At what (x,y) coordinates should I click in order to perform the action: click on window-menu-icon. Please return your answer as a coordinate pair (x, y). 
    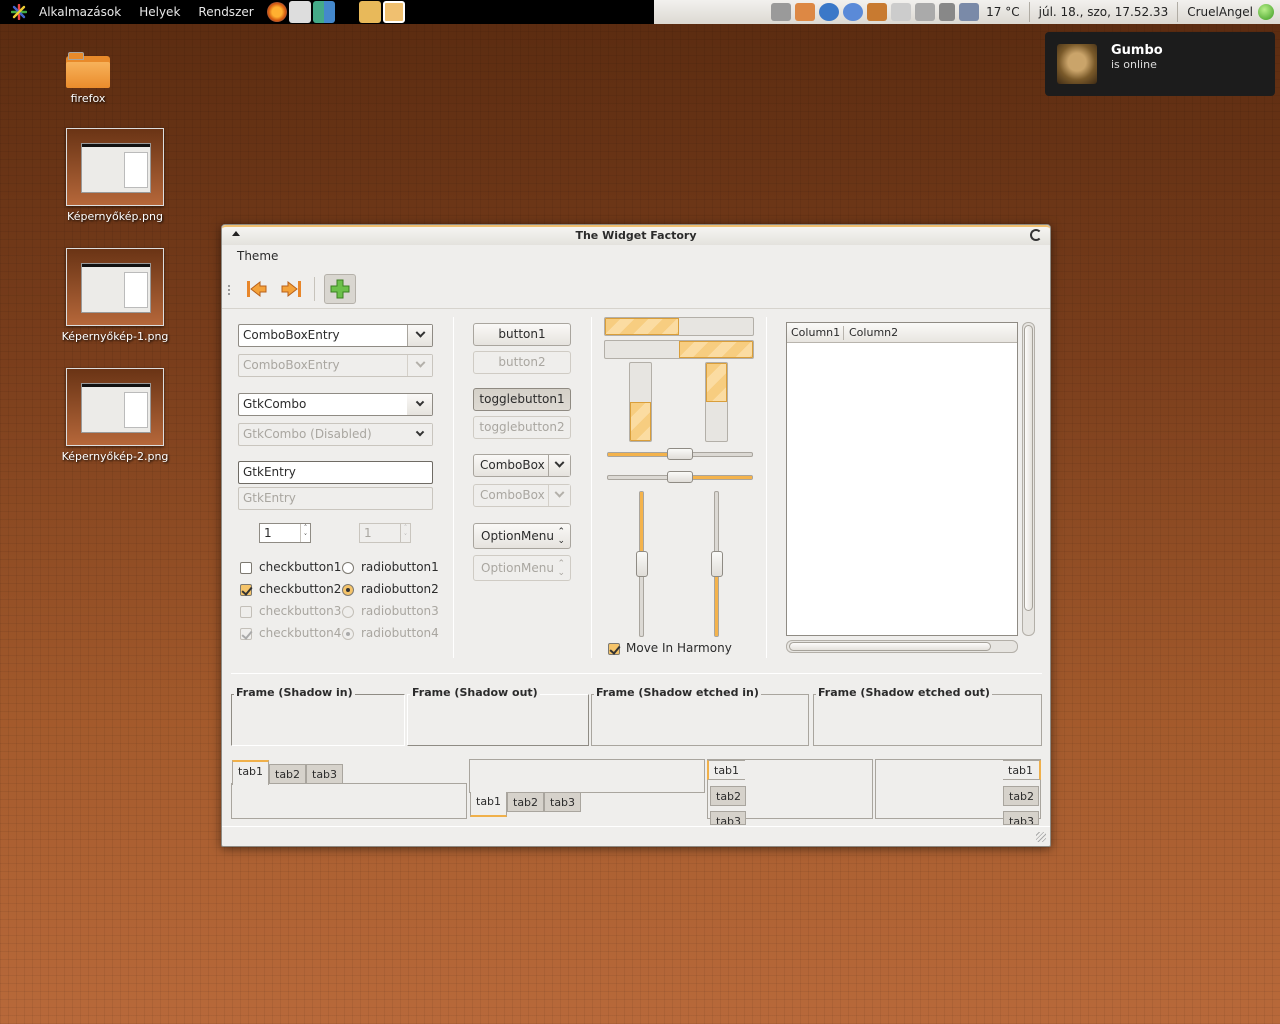
    Looking at the image, I should click on (236, 233).